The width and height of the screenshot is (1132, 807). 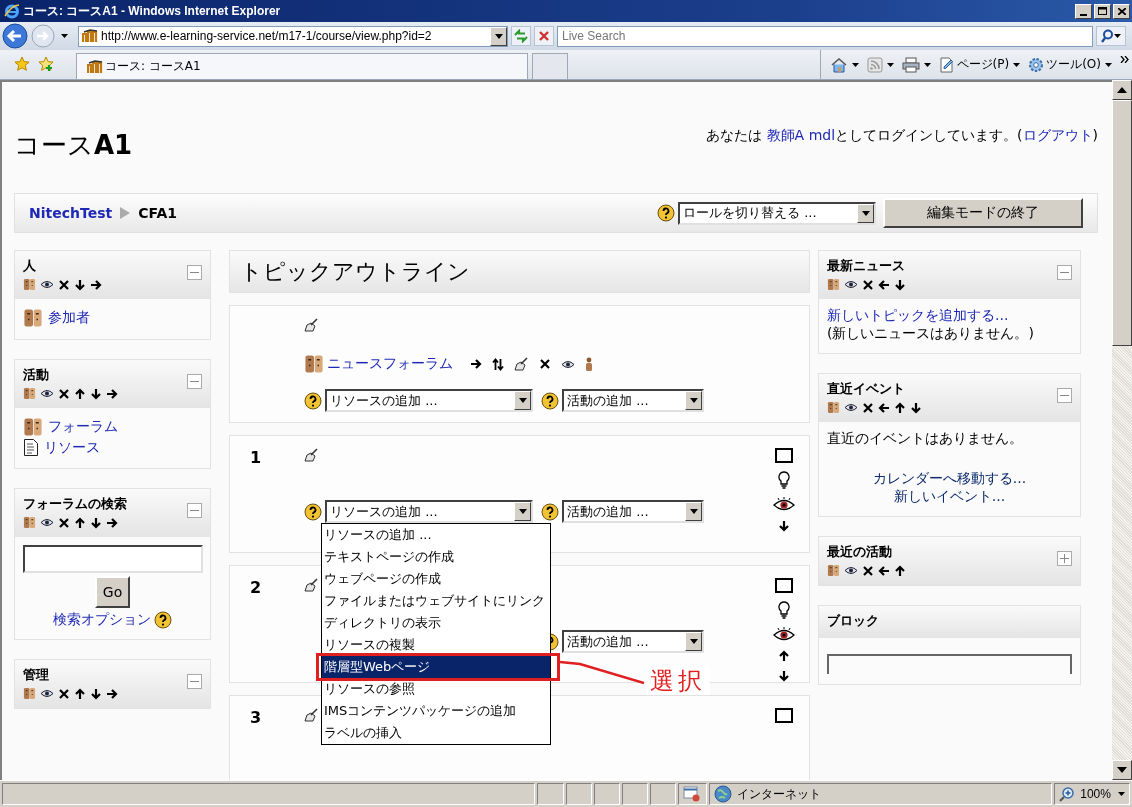 What do you see at coordinates (302, 66) in the screenshot?
I see `browser-tab: コース: コースA1` at bounding box center [302, 66].